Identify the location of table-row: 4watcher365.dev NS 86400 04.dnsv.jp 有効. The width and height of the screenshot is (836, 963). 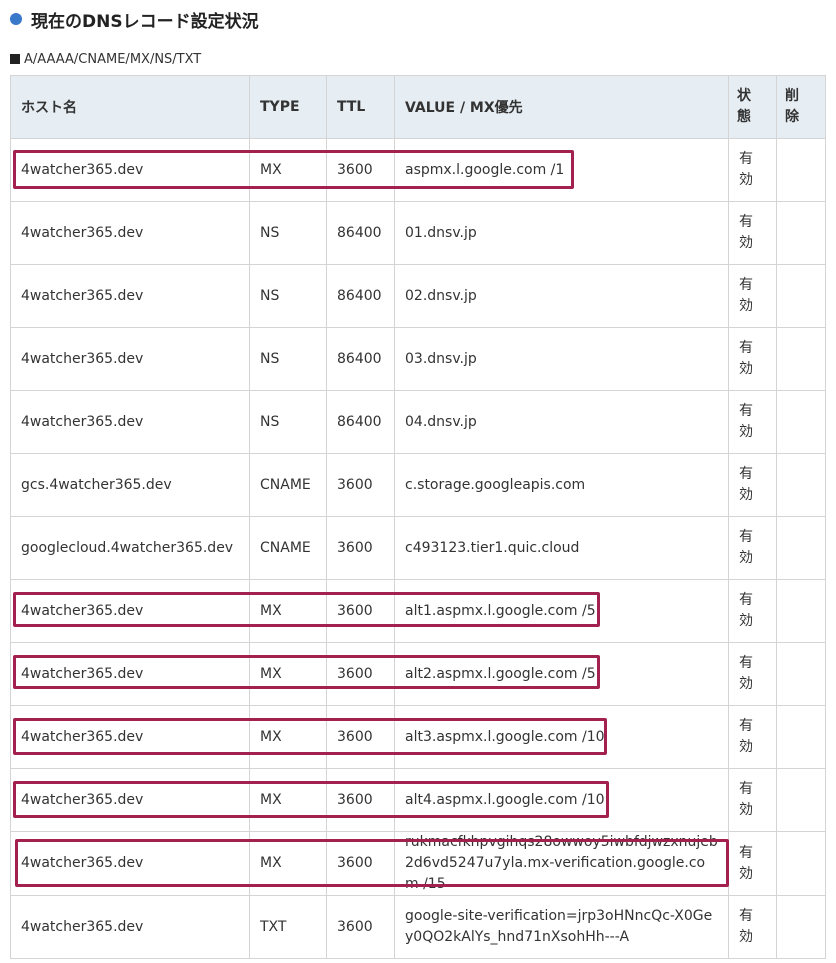
(418, 422).